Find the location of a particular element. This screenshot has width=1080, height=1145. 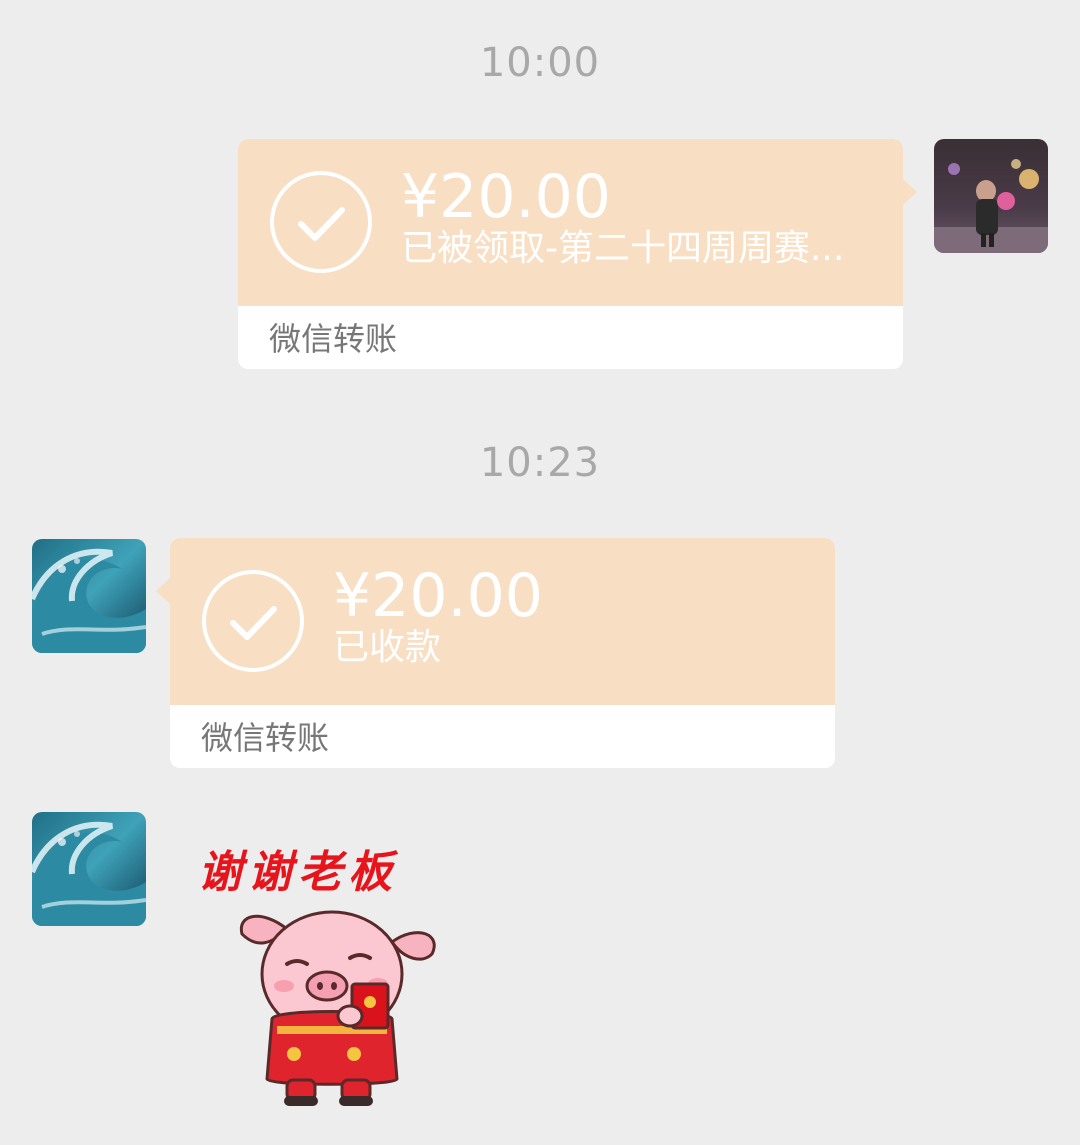

pig-sticker-icon is located at coordinates (337, 1008).